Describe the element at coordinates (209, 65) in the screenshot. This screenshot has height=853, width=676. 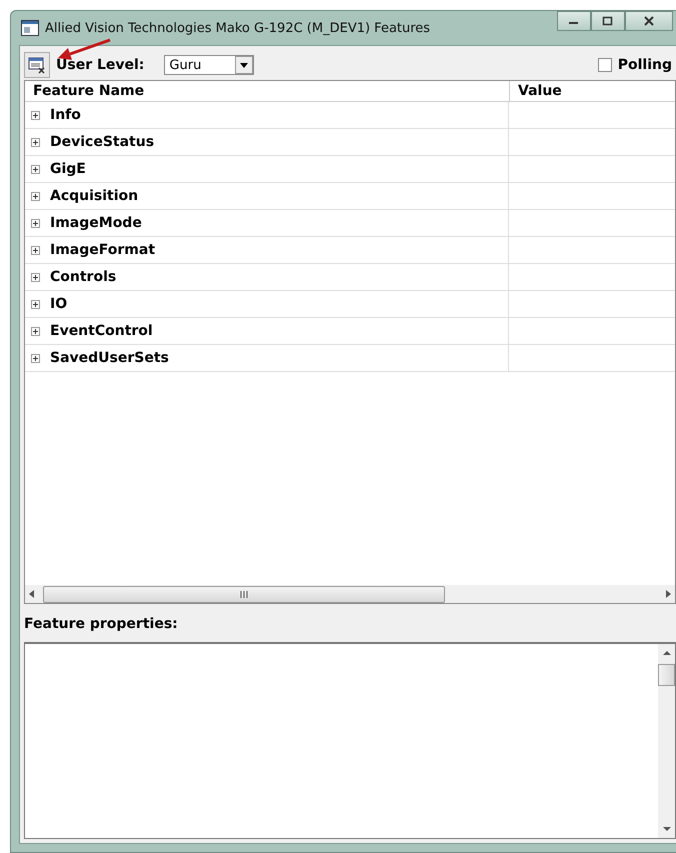
I see `user-level-dropdown: Guru` at that location.